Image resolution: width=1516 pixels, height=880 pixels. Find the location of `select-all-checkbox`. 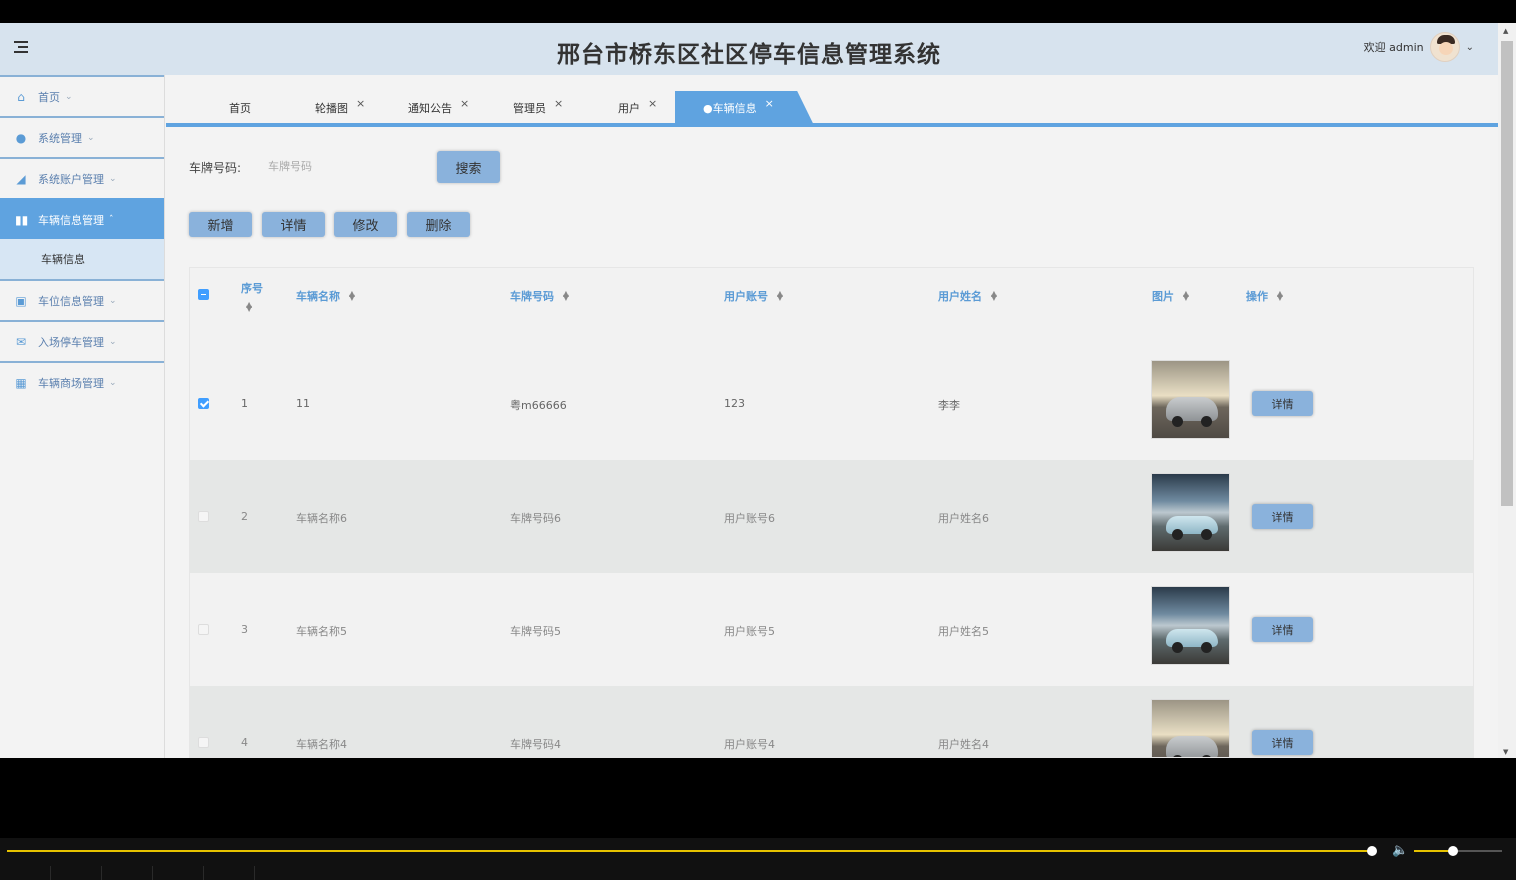

select-all-checkbox is located at coordinates (203, 294).